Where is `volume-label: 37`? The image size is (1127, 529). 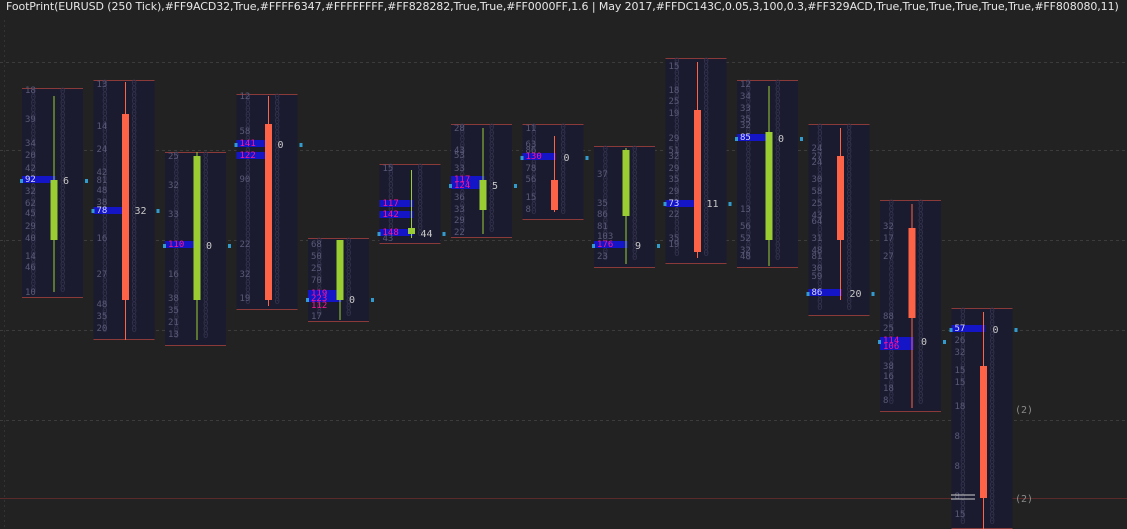 volume-label: 37 is located at coordinates (602, 175).